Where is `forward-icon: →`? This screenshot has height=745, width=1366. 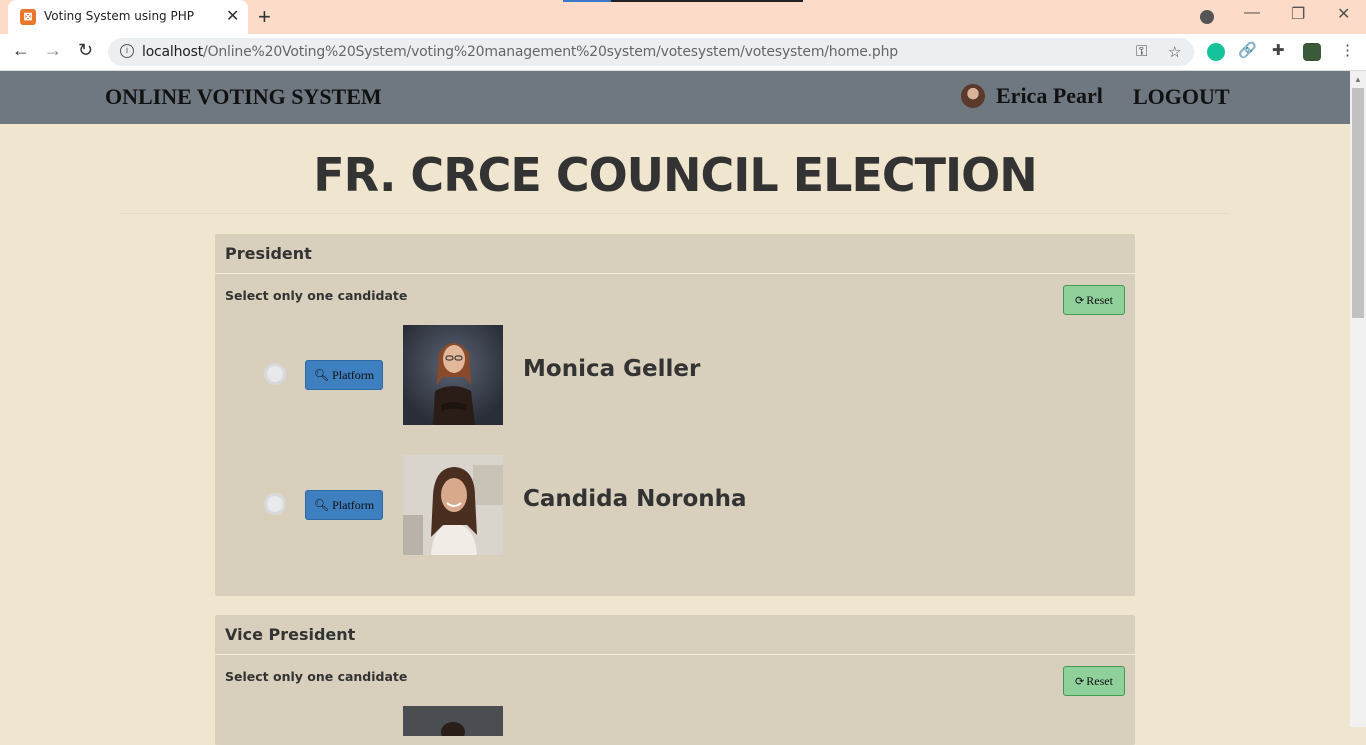
forward-icon: → is located at coordinates (53, 50).